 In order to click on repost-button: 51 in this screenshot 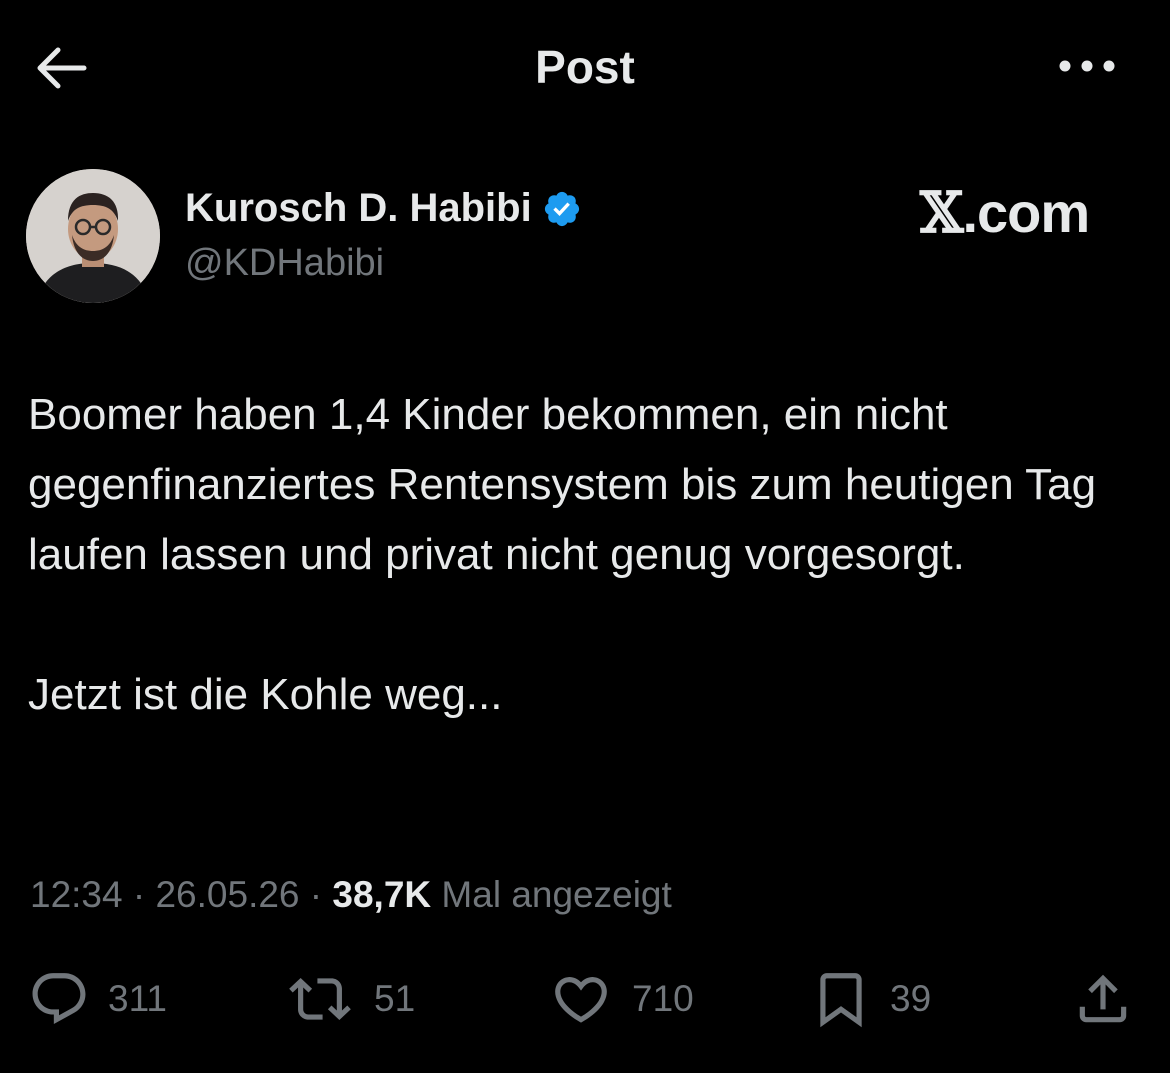, I will do `click(349, 999)`.